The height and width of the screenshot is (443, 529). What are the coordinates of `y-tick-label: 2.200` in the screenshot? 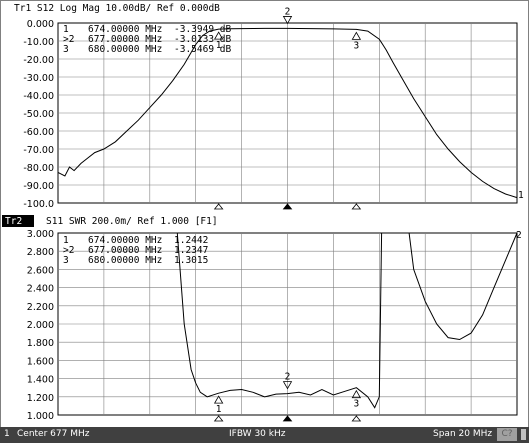 It's located at (40, 307).